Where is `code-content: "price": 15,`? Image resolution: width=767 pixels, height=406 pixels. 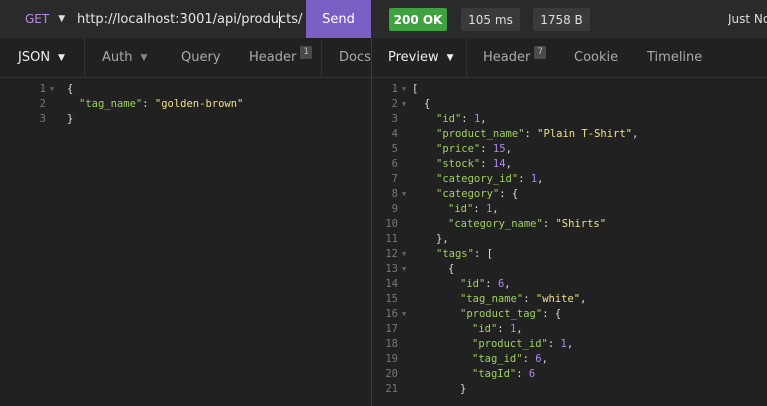
code-content: "price": 15, is located at coordinates (474, 149).